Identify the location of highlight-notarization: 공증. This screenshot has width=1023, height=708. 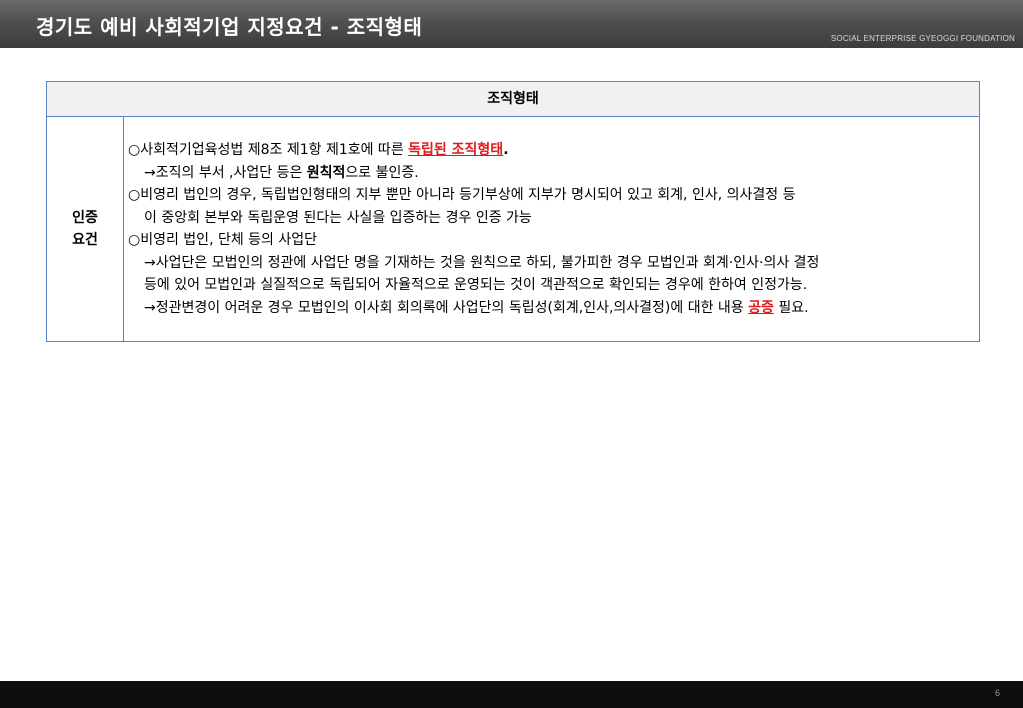
(761, 307).